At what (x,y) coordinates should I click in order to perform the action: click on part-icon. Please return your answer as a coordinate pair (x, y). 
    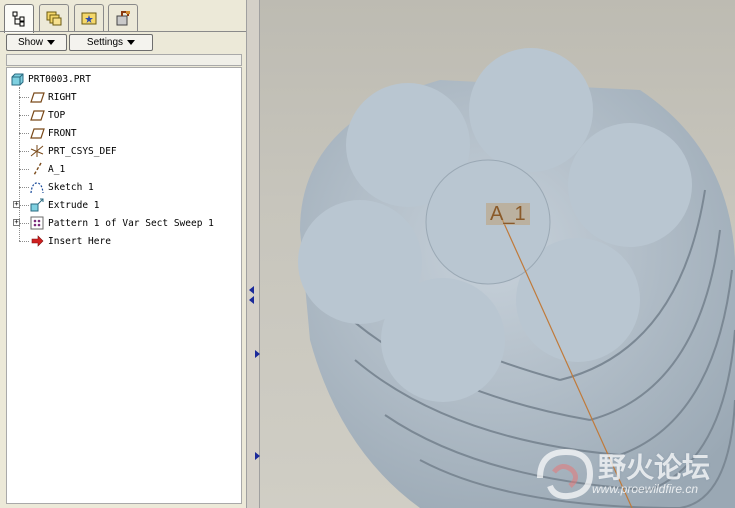
    Looking at the image, I should click on (17, 79).